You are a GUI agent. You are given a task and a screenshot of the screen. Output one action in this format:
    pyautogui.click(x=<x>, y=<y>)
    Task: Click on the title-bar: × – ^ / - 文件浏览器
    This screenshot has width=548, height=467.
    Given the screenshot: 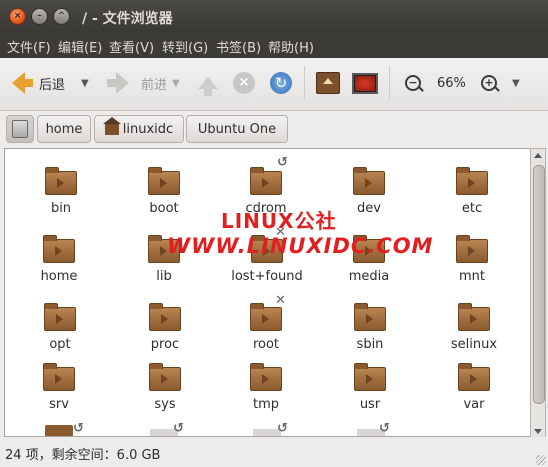 What is the action you would take?
    pyautogui.click(x=274, y=16)
    